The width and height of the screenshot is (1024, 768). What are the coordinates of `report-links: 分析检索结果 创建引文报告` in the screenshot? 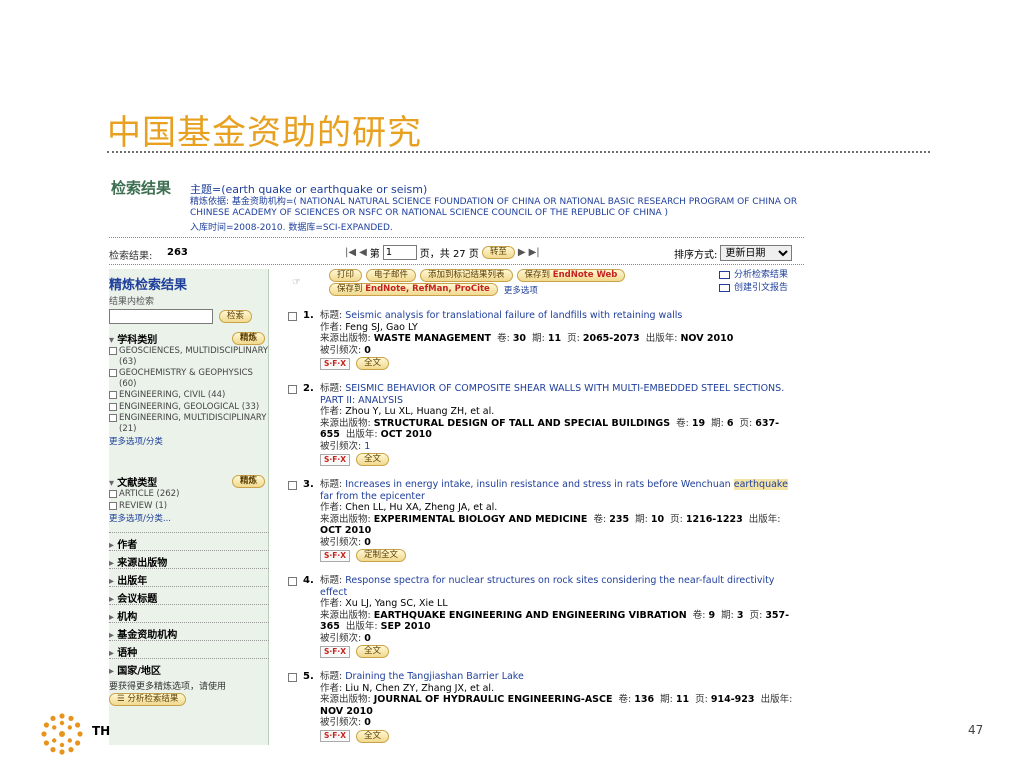 It's located at (753, 282).